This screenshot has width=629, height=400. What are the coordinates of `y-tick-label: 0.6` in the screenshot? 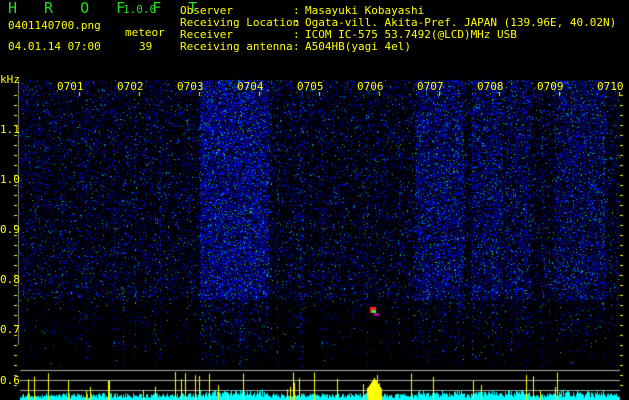 It's located at (10, 380).